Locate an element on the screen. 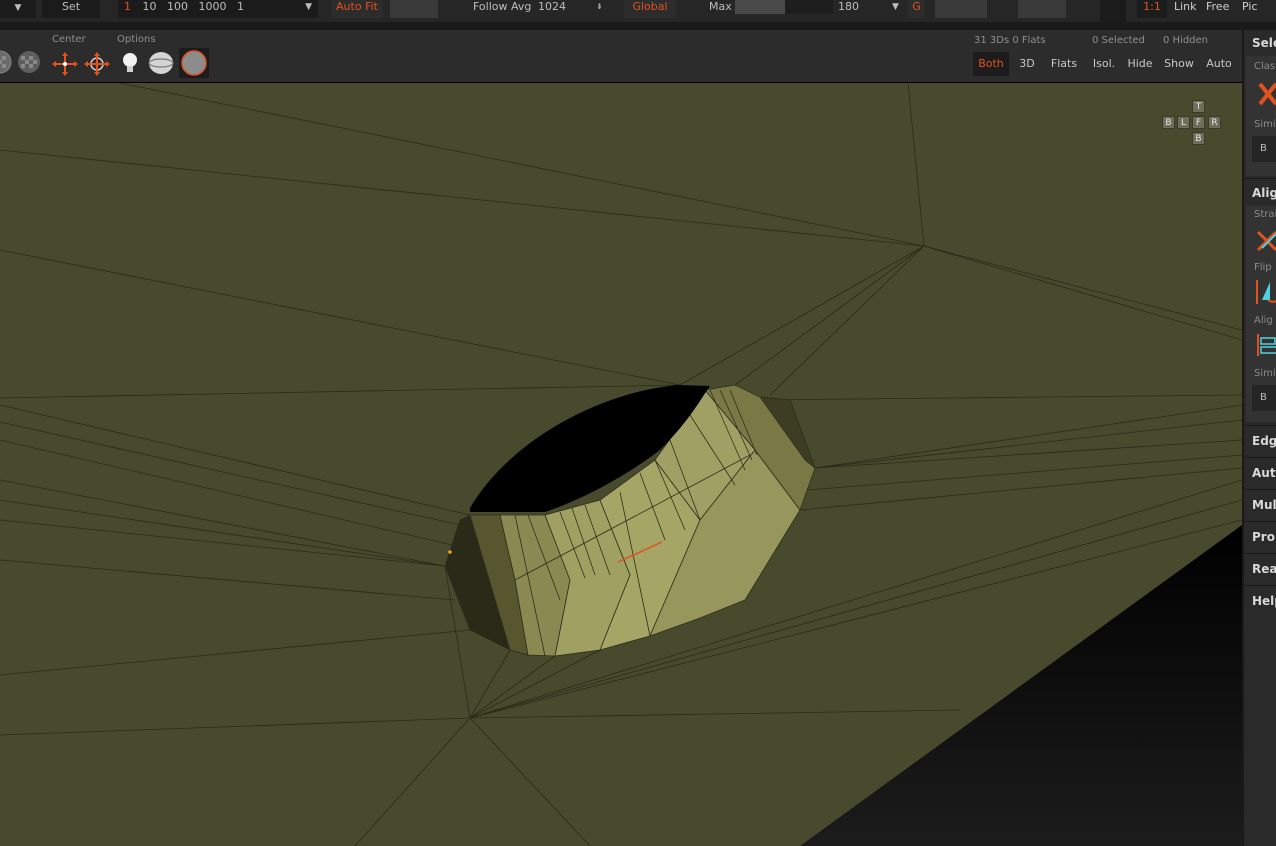 The width and height of the screenshot is (1276, 846). link-button: Link is located at coordinates (1185, 9).